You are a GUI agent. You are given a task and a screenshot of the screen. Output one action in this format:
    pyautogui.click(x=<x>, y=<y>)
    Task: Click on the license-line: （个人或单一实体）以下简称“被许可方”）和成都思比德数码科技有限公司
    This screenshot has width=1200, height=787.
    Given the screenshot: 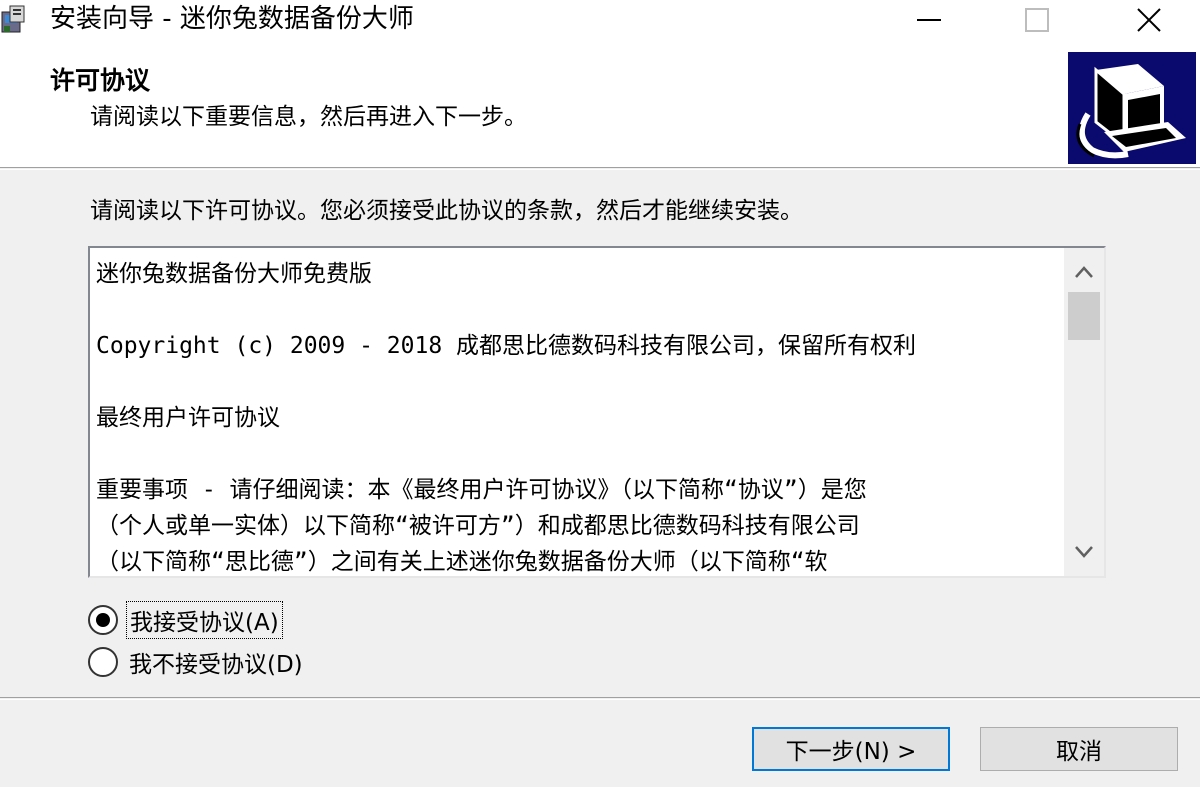 What is the action you would take?
    pyautogui.click(x=478, y=526)
    